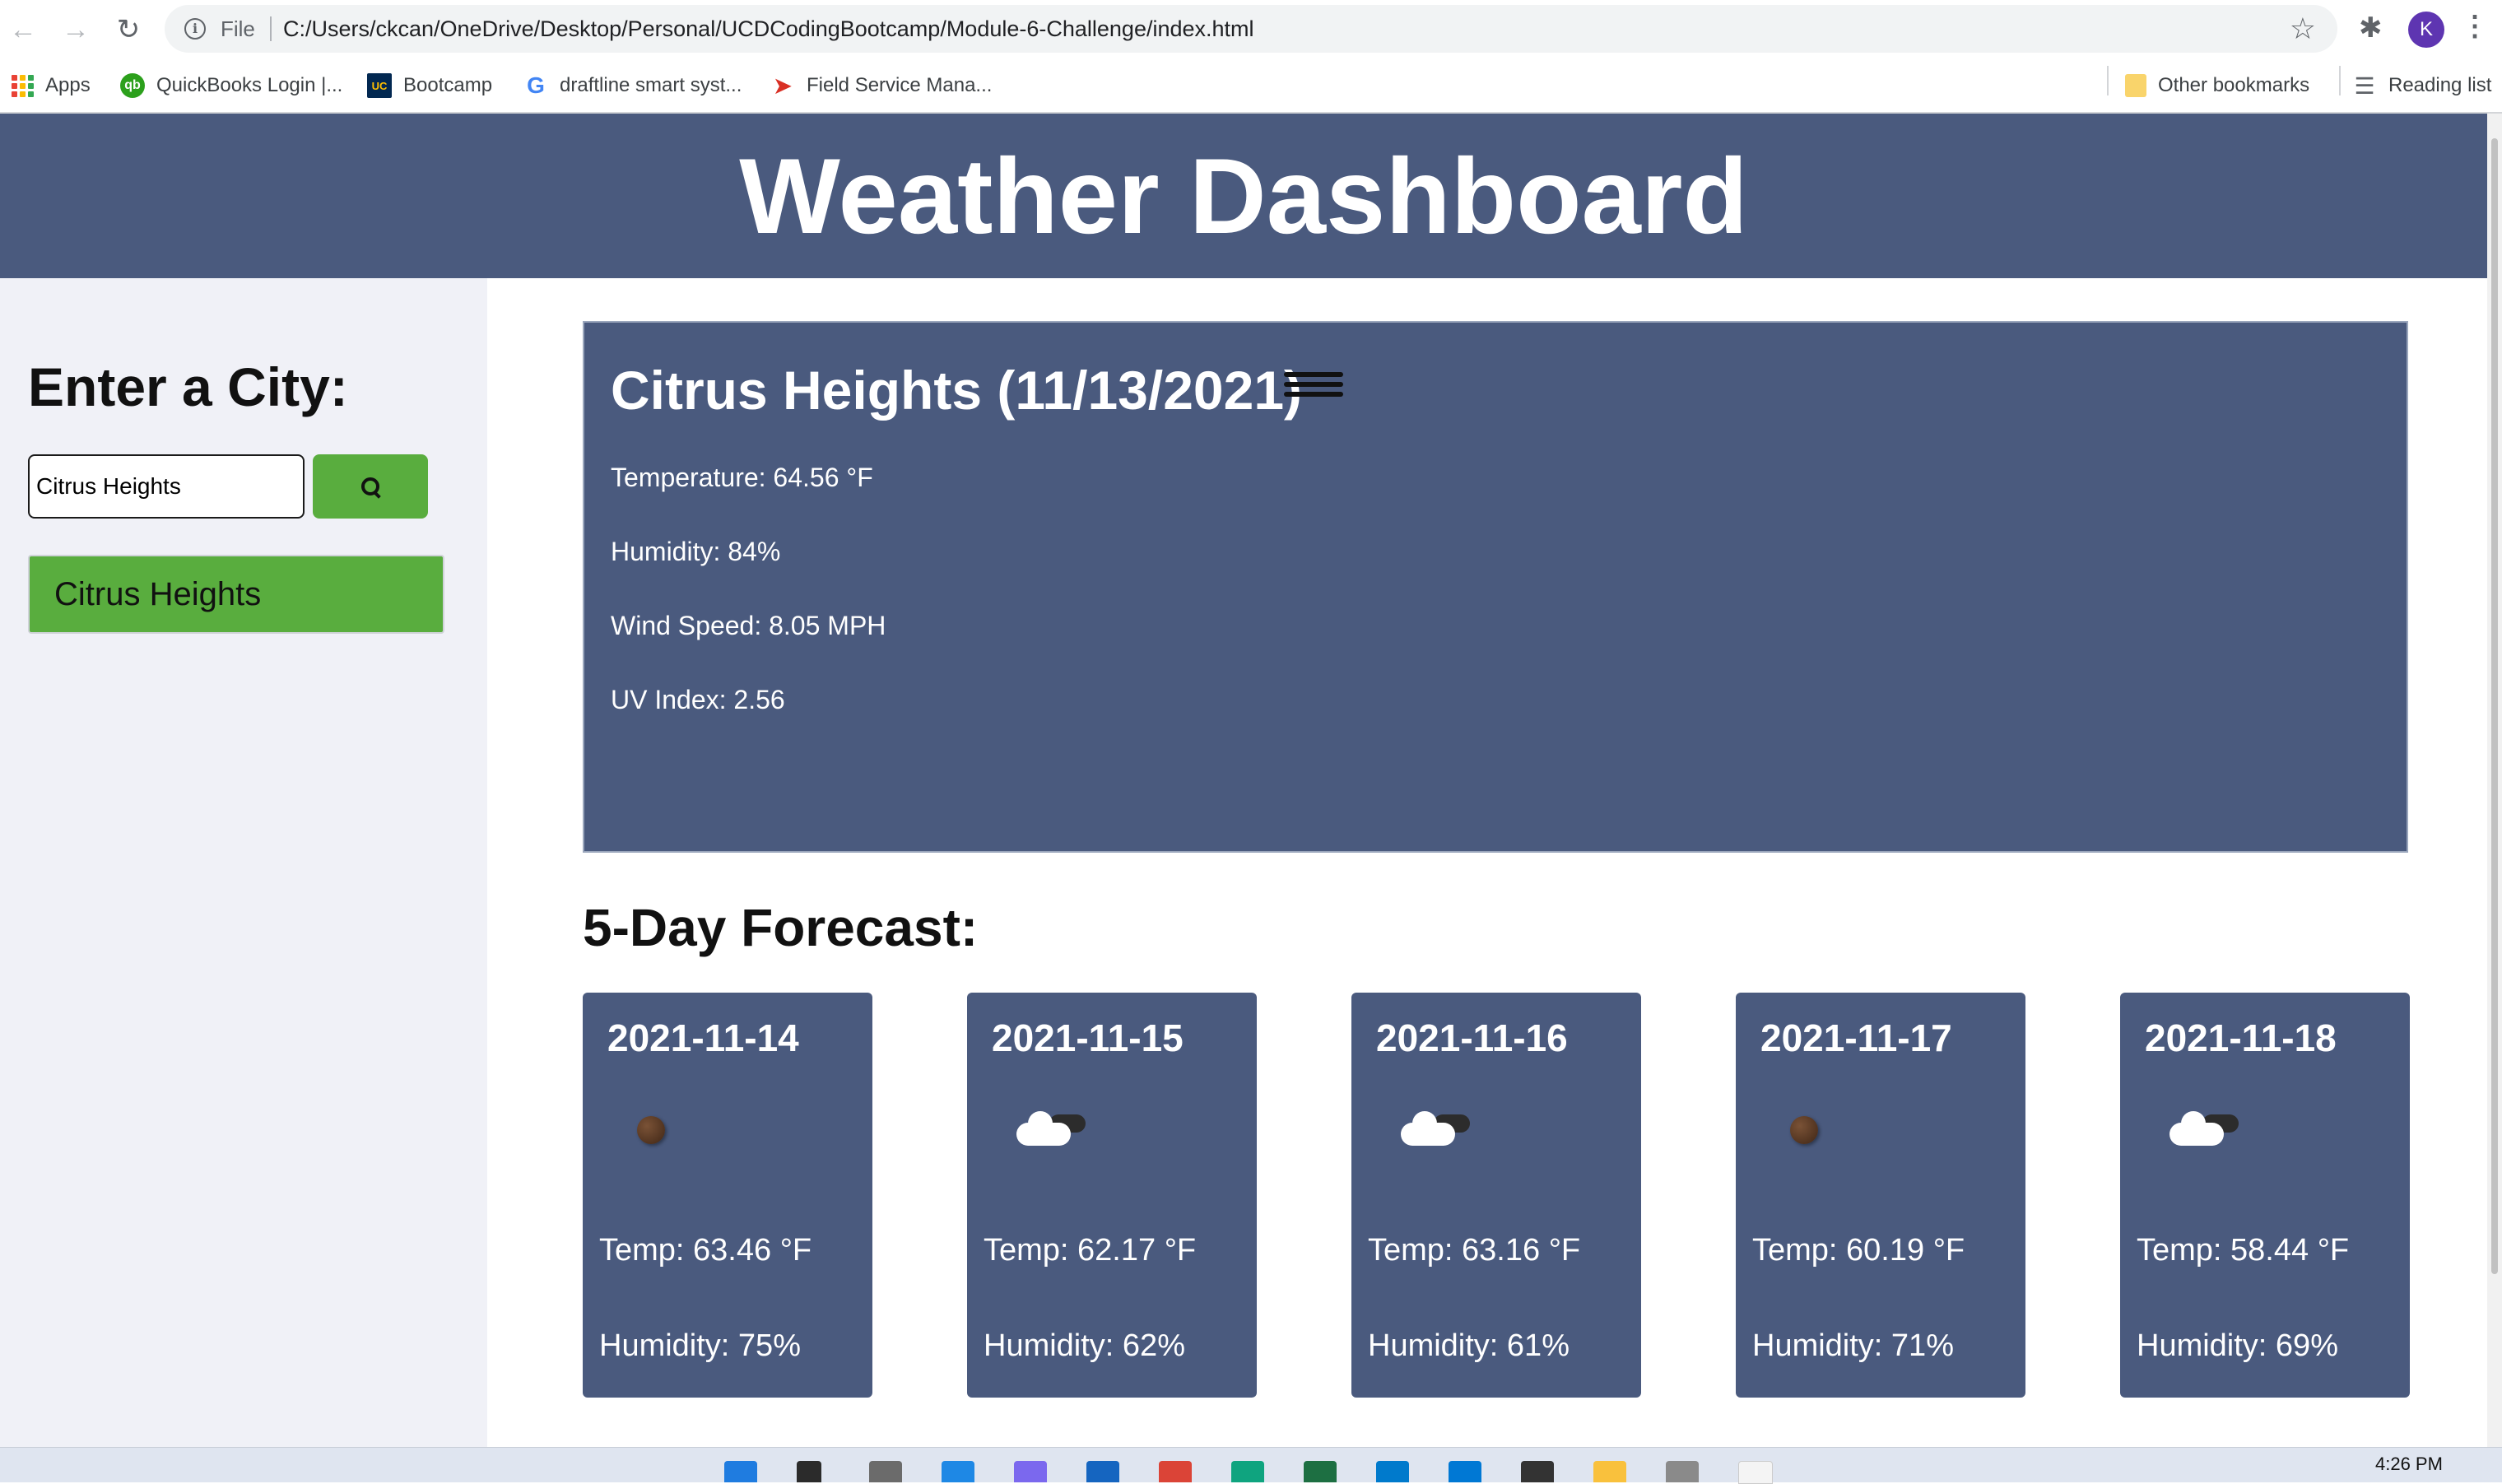  I want to click on info-icon: i, so click(195, 29).